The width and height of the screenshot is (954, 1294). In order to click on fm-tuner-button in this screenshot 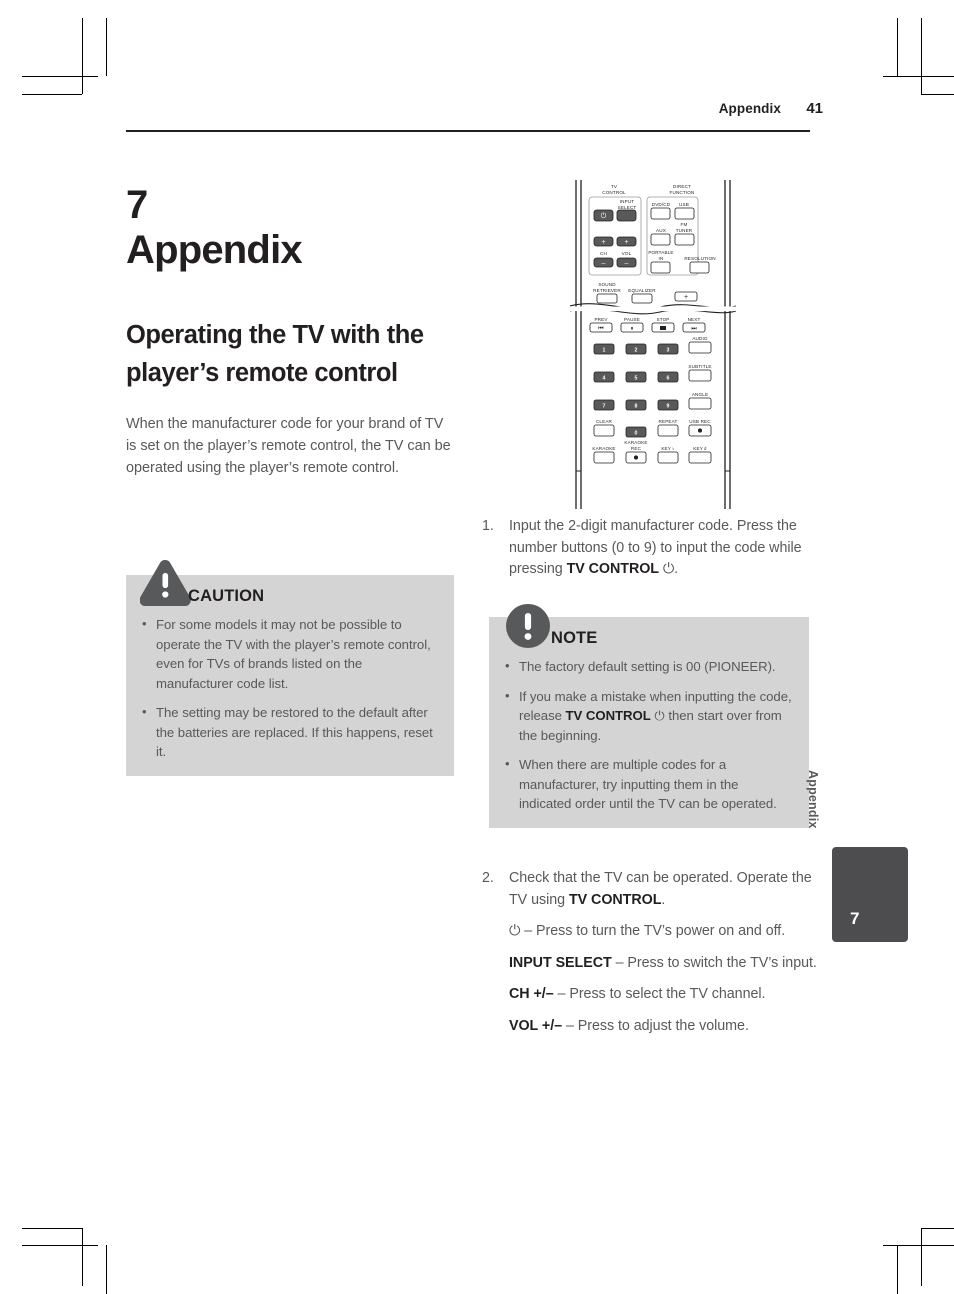, I will do `click(684, 239)`.